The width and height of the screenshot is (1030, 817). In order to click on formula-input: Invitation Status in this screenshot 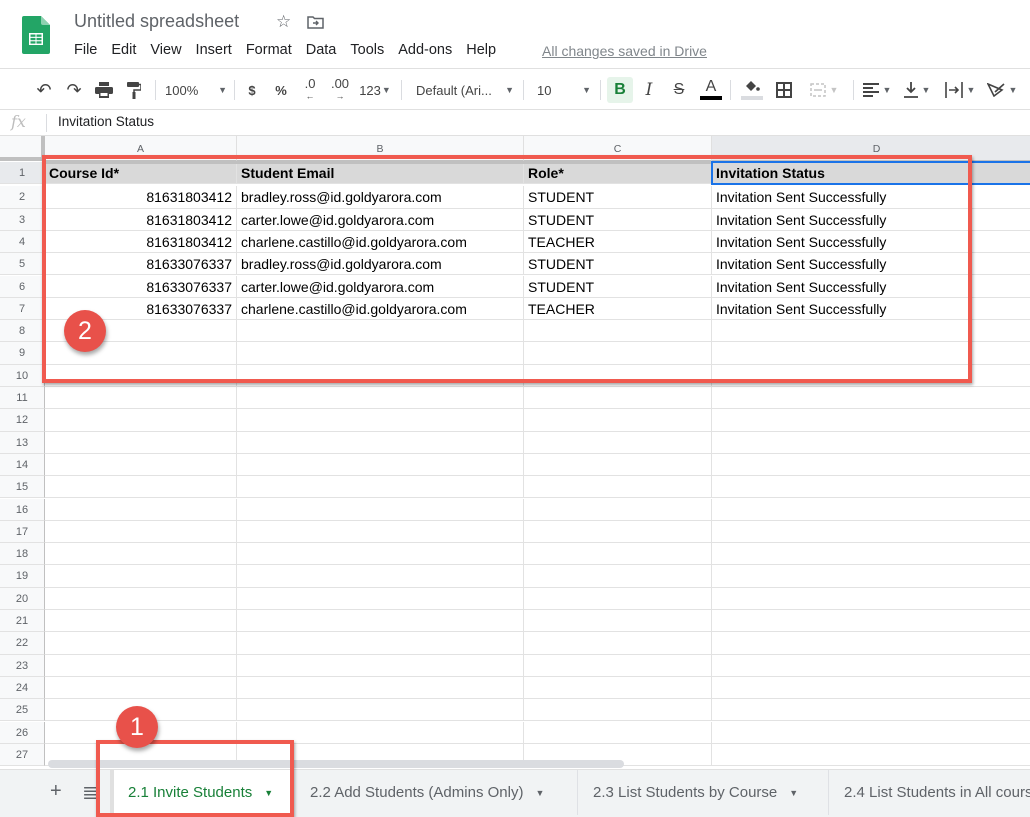, I will do `click(106, 121)`.